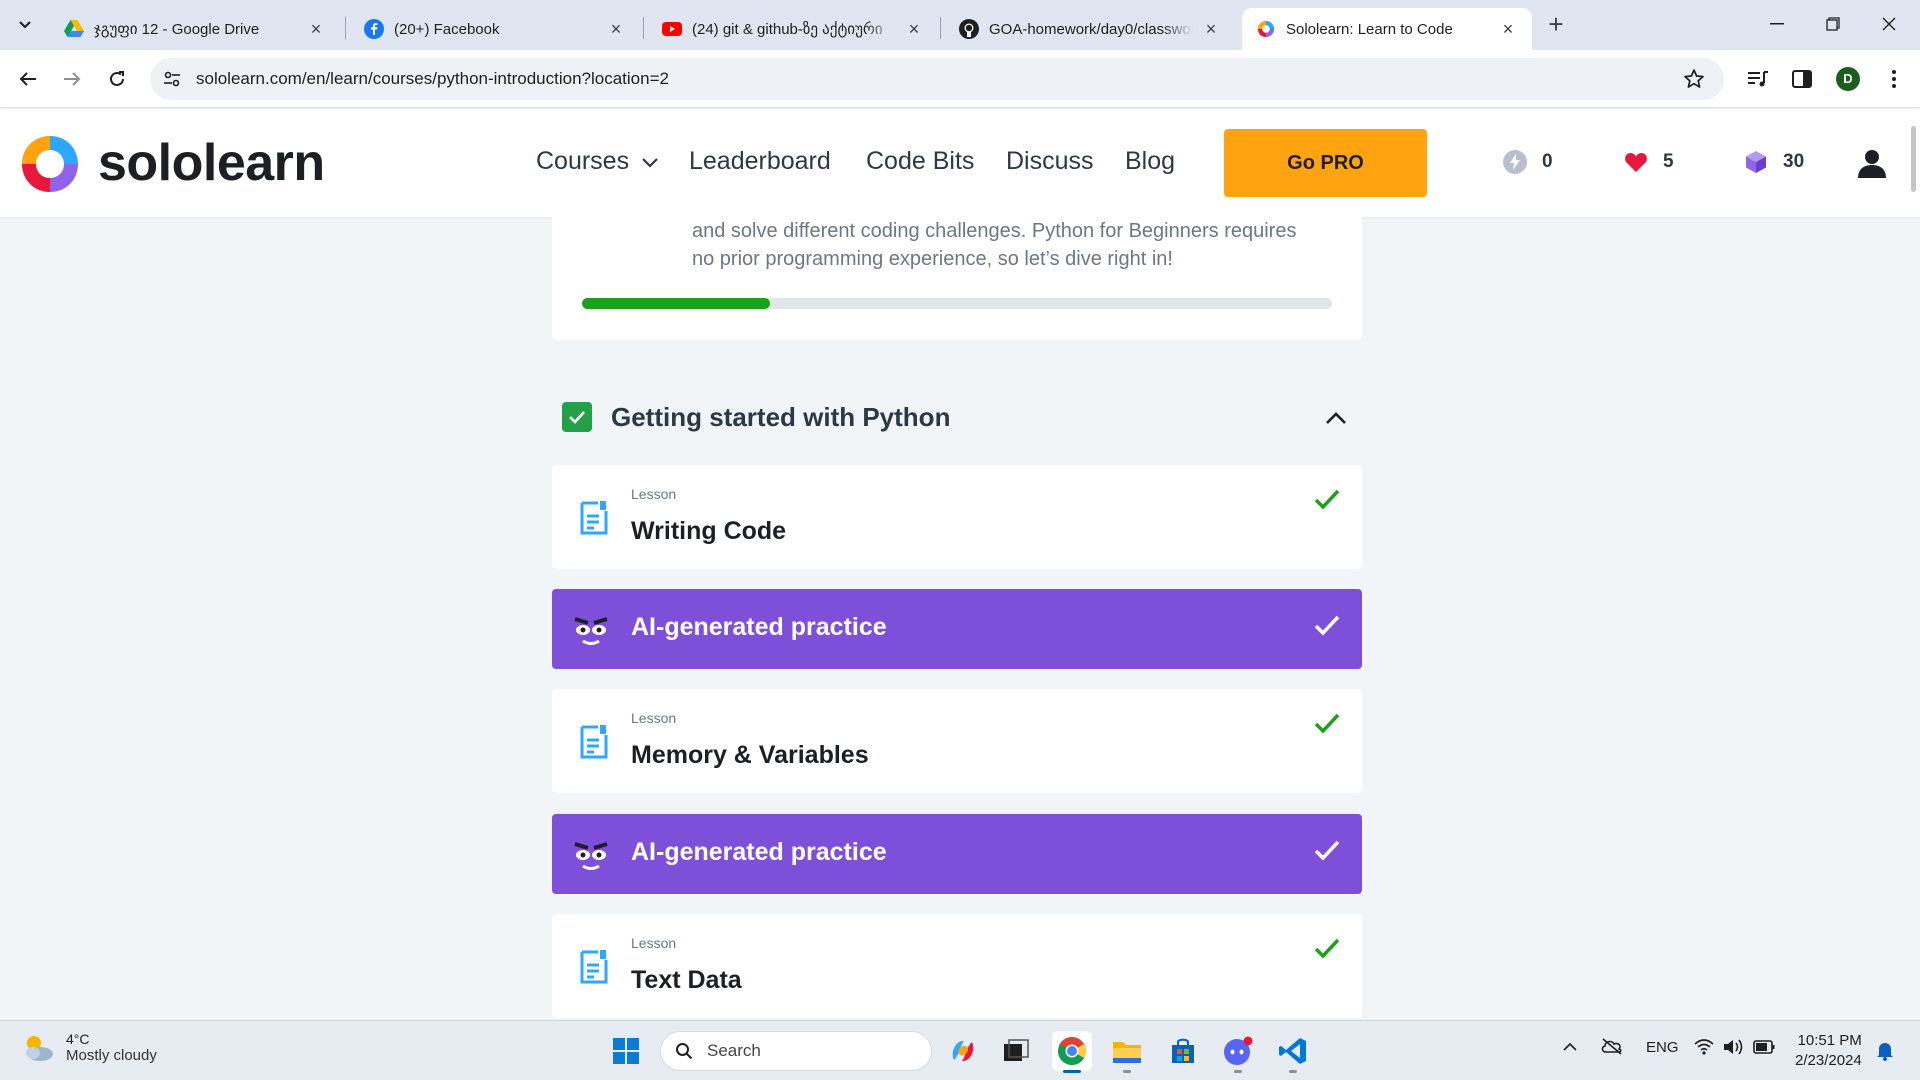 The image size is (1920, 1080). I want to click on search-icon, so click(684, 1051).